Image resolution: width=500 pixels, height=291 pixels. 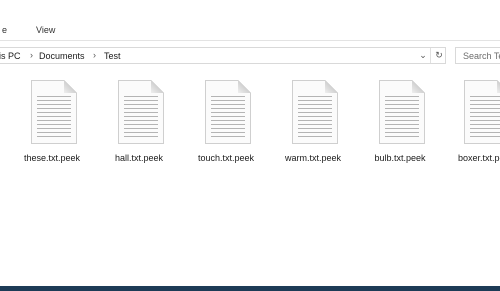 I want to click on file-name: touch.txt.peek, so click(x=226, y=158).